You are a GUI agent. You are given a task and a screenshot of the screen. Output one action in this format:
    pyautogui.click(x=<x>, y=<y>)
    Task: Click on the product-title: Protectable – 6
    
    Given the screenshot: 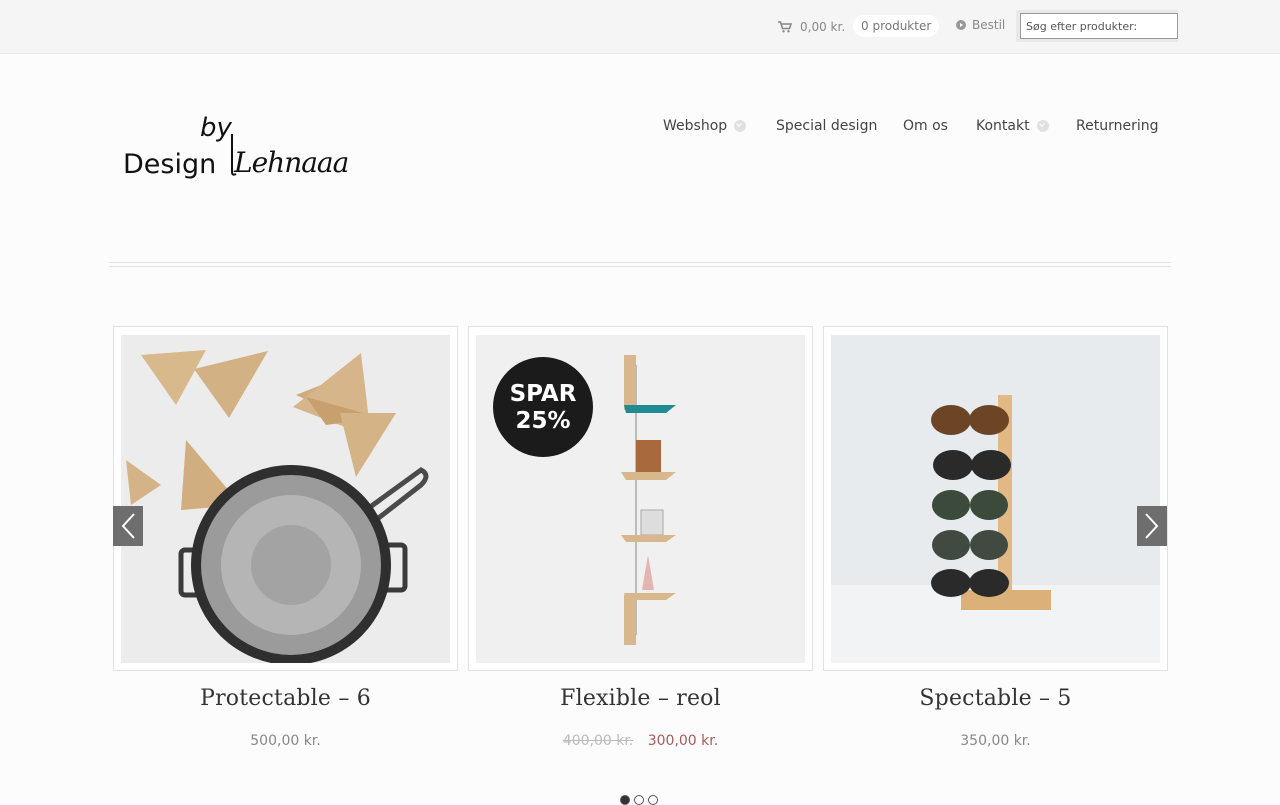 What is the action you would take?
    pyautogui.click(x=285, y=698)
    